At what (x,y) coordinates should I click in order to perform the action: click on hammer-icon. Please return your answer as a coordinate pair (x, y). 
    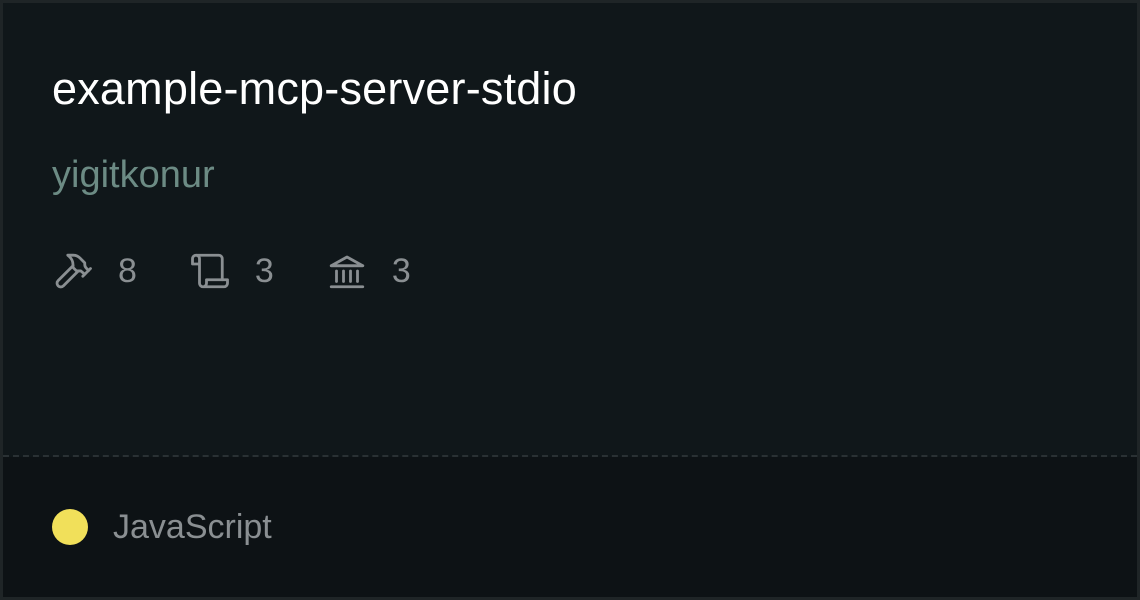
    Looking at the image, I should click on (73, 271).